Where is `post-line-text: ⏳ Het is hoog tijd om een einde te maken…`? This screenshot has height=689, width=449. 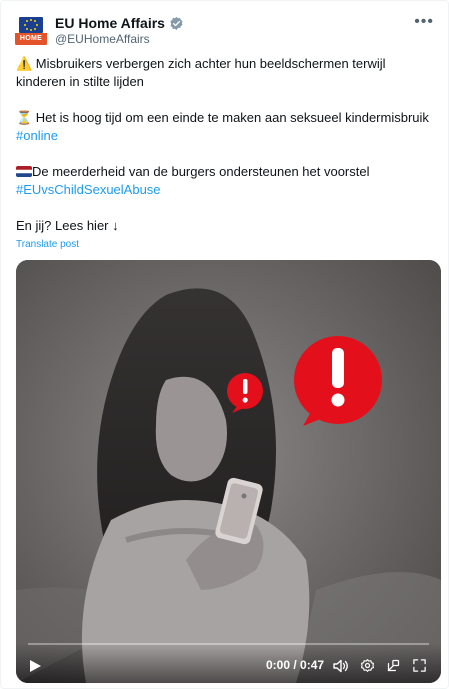
post-line-text: ⏳ Het is hoog tijd om een einde te maken… is located at coordinates (222, 117).